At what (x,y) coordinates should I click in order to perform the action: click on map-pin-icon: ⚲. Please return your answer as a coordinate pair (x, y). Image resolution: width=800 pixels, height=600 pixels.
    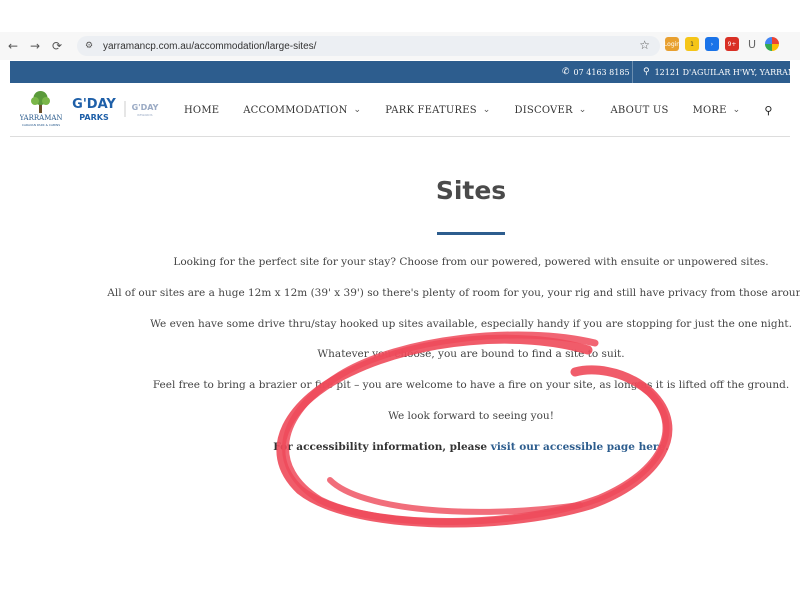
    Looking at the image, I should click on (646, 72).